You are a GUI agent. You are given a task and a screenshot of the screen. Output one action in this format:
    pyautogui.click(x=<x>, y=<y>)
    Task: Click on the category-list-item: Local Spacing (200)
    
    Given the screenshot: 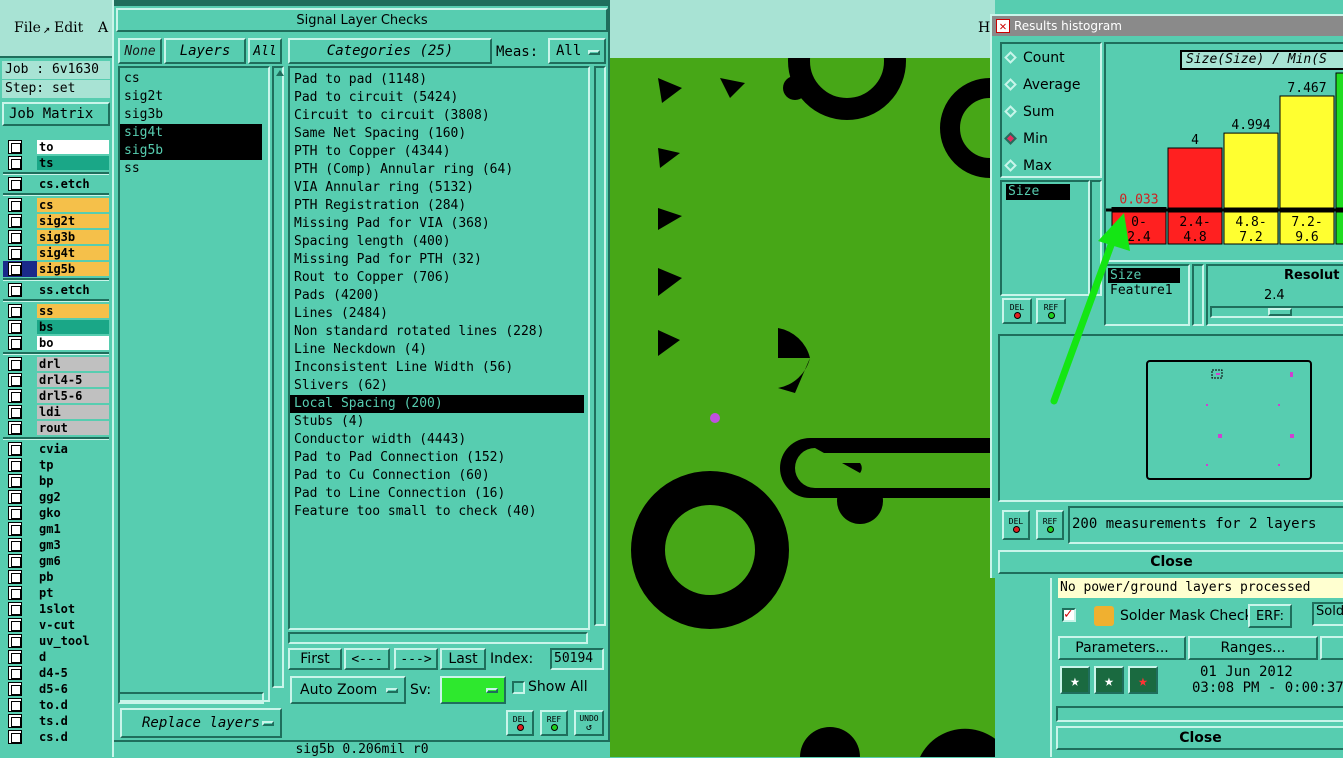 What is the action you would take?
    pyautogui.click(x=437, y=404)
    